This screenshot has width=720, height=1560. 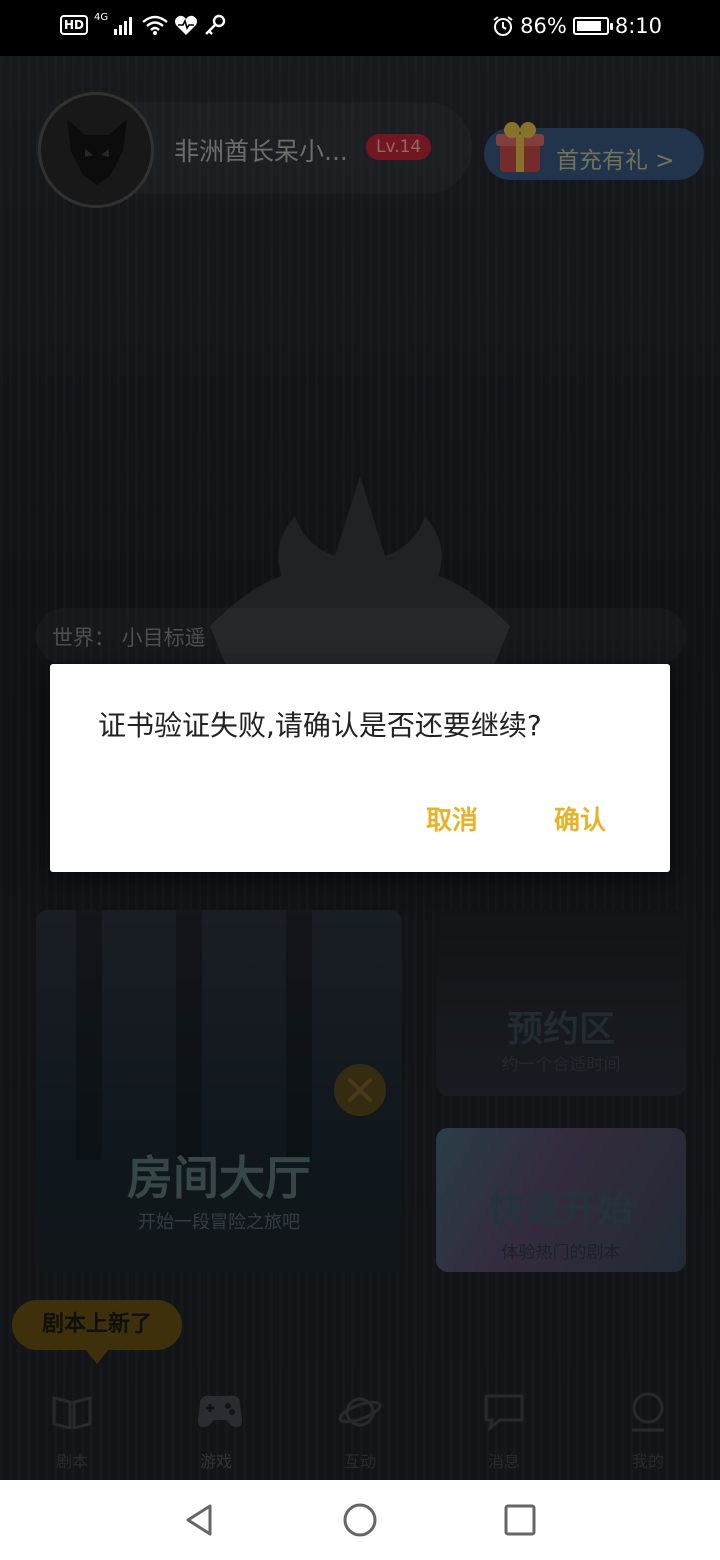 I want to click on network-type: 4G, so click(x=101, y=17).